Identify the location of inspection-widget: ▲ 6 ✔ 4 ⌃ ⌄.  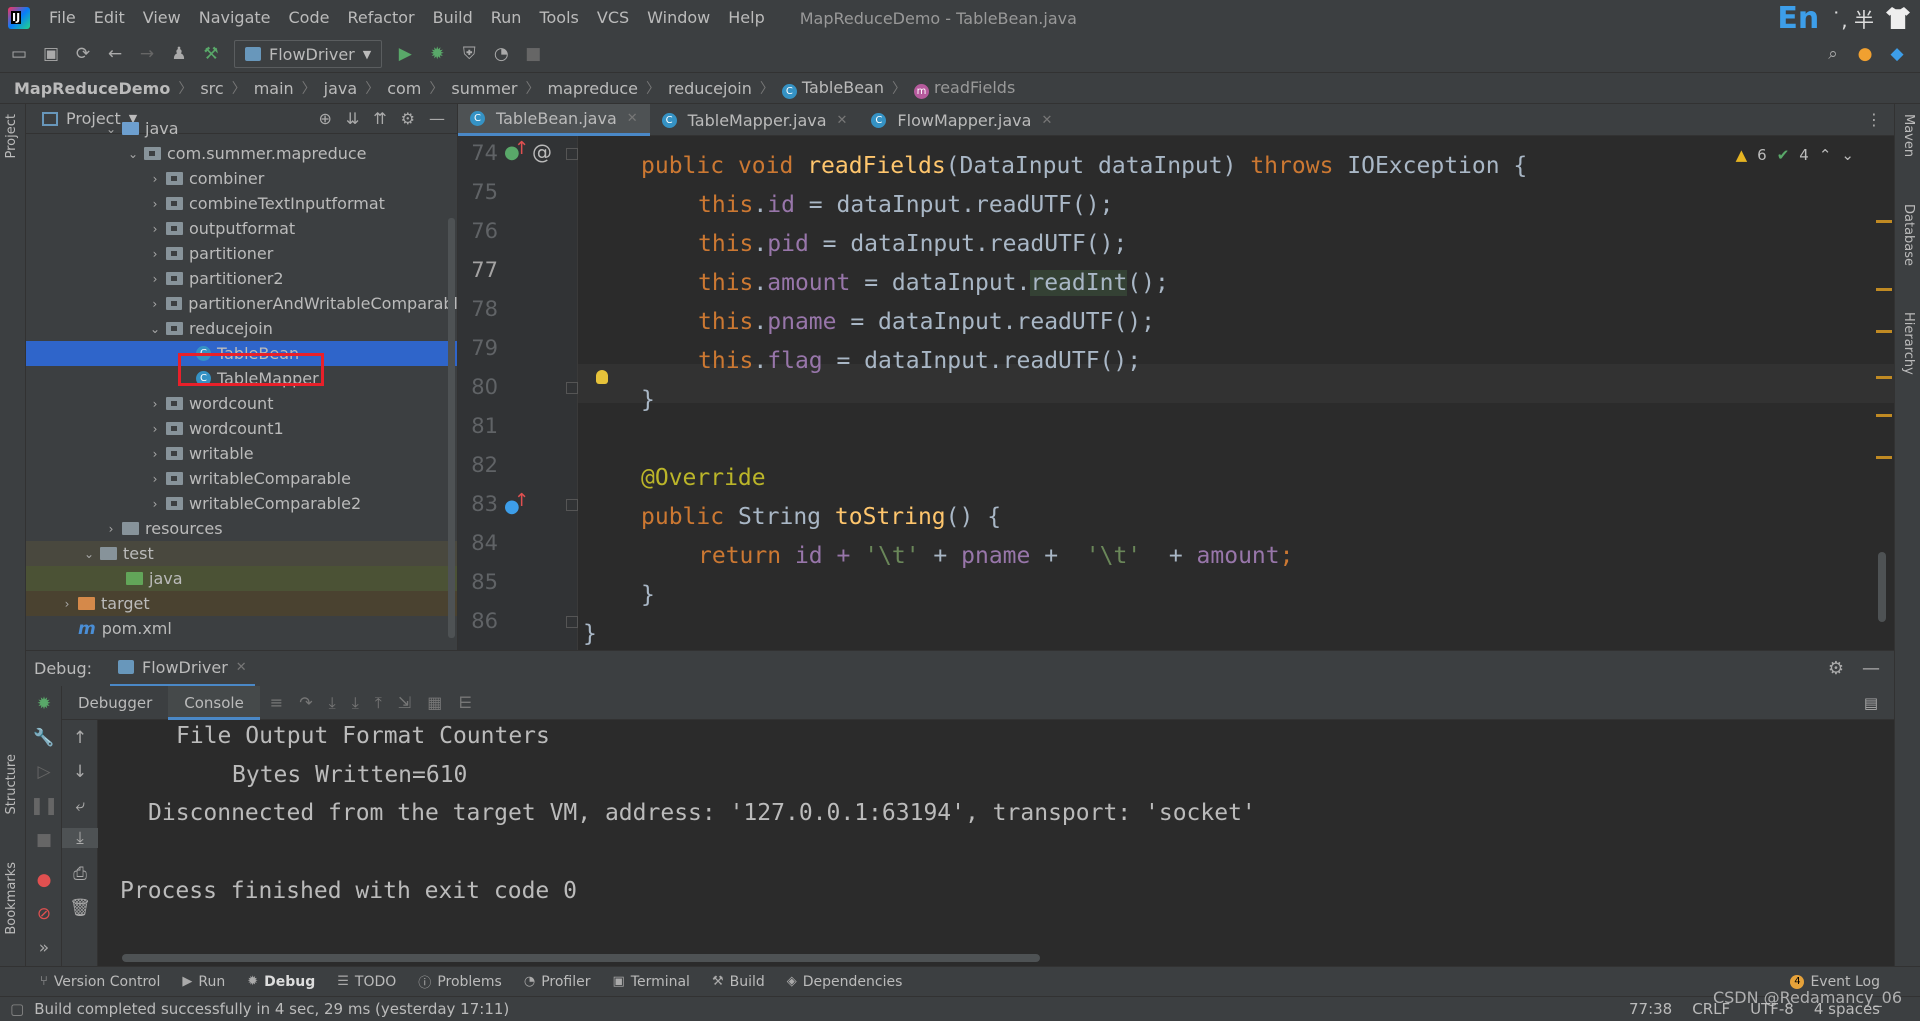
(1795, 155).